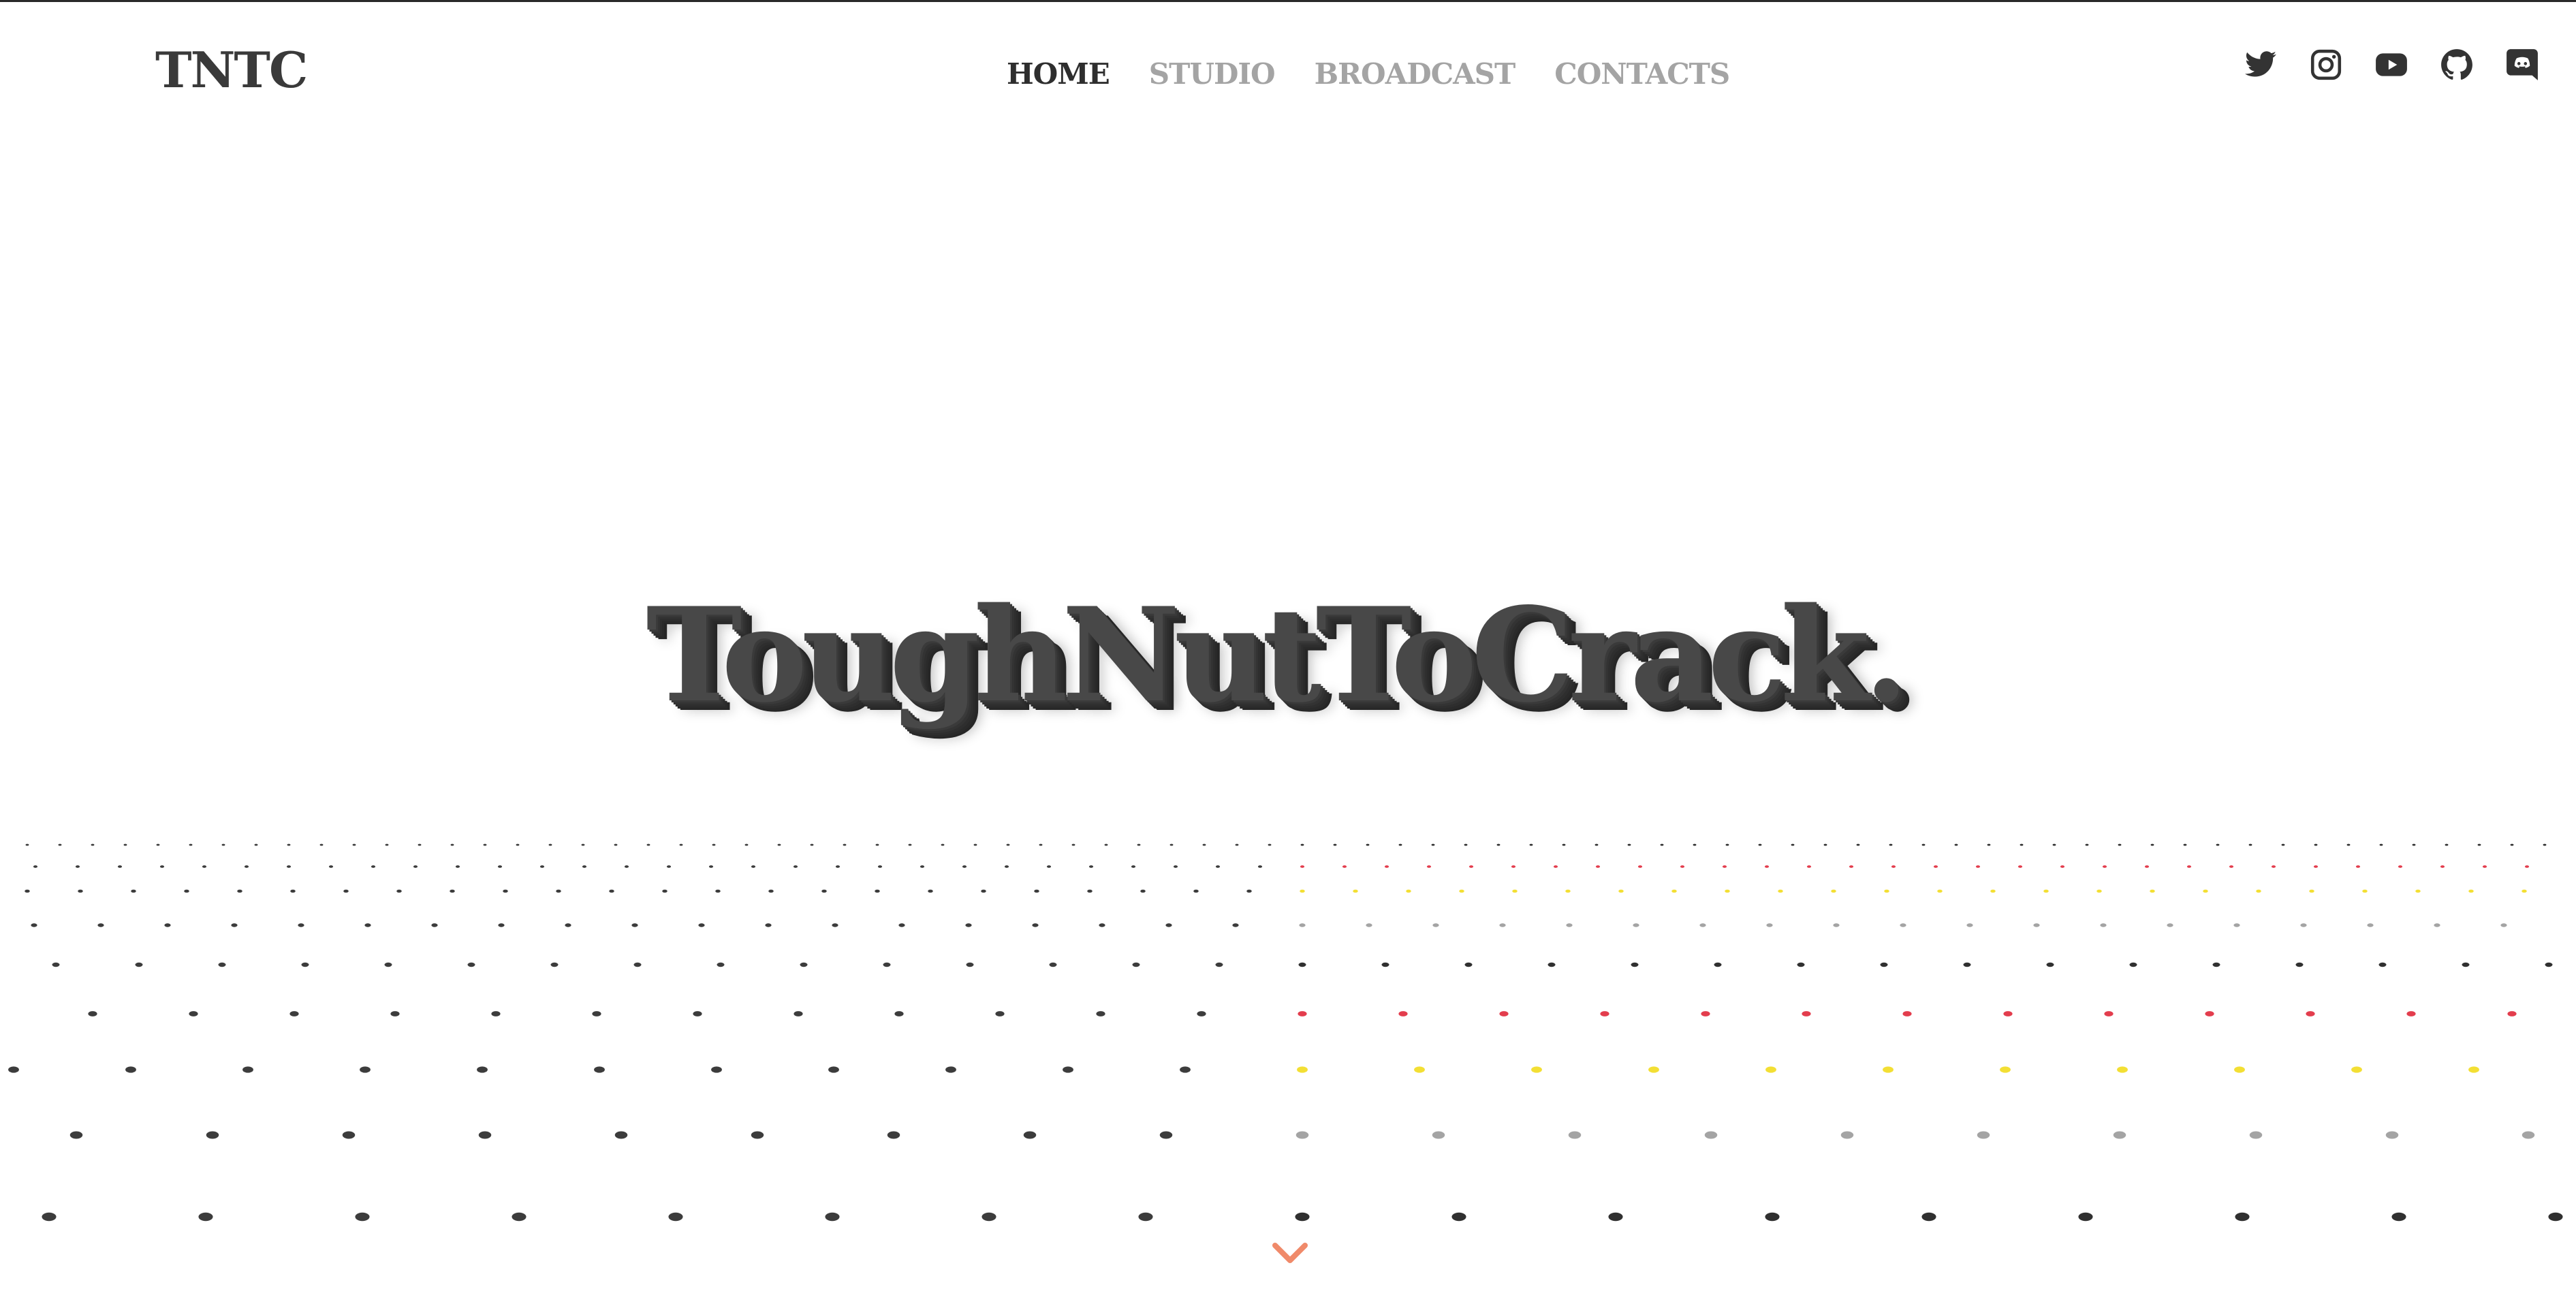 This screenshot has height=1304, width=2576. I want to click on nav-contacts: CONTACTS, so click(1642, 74).